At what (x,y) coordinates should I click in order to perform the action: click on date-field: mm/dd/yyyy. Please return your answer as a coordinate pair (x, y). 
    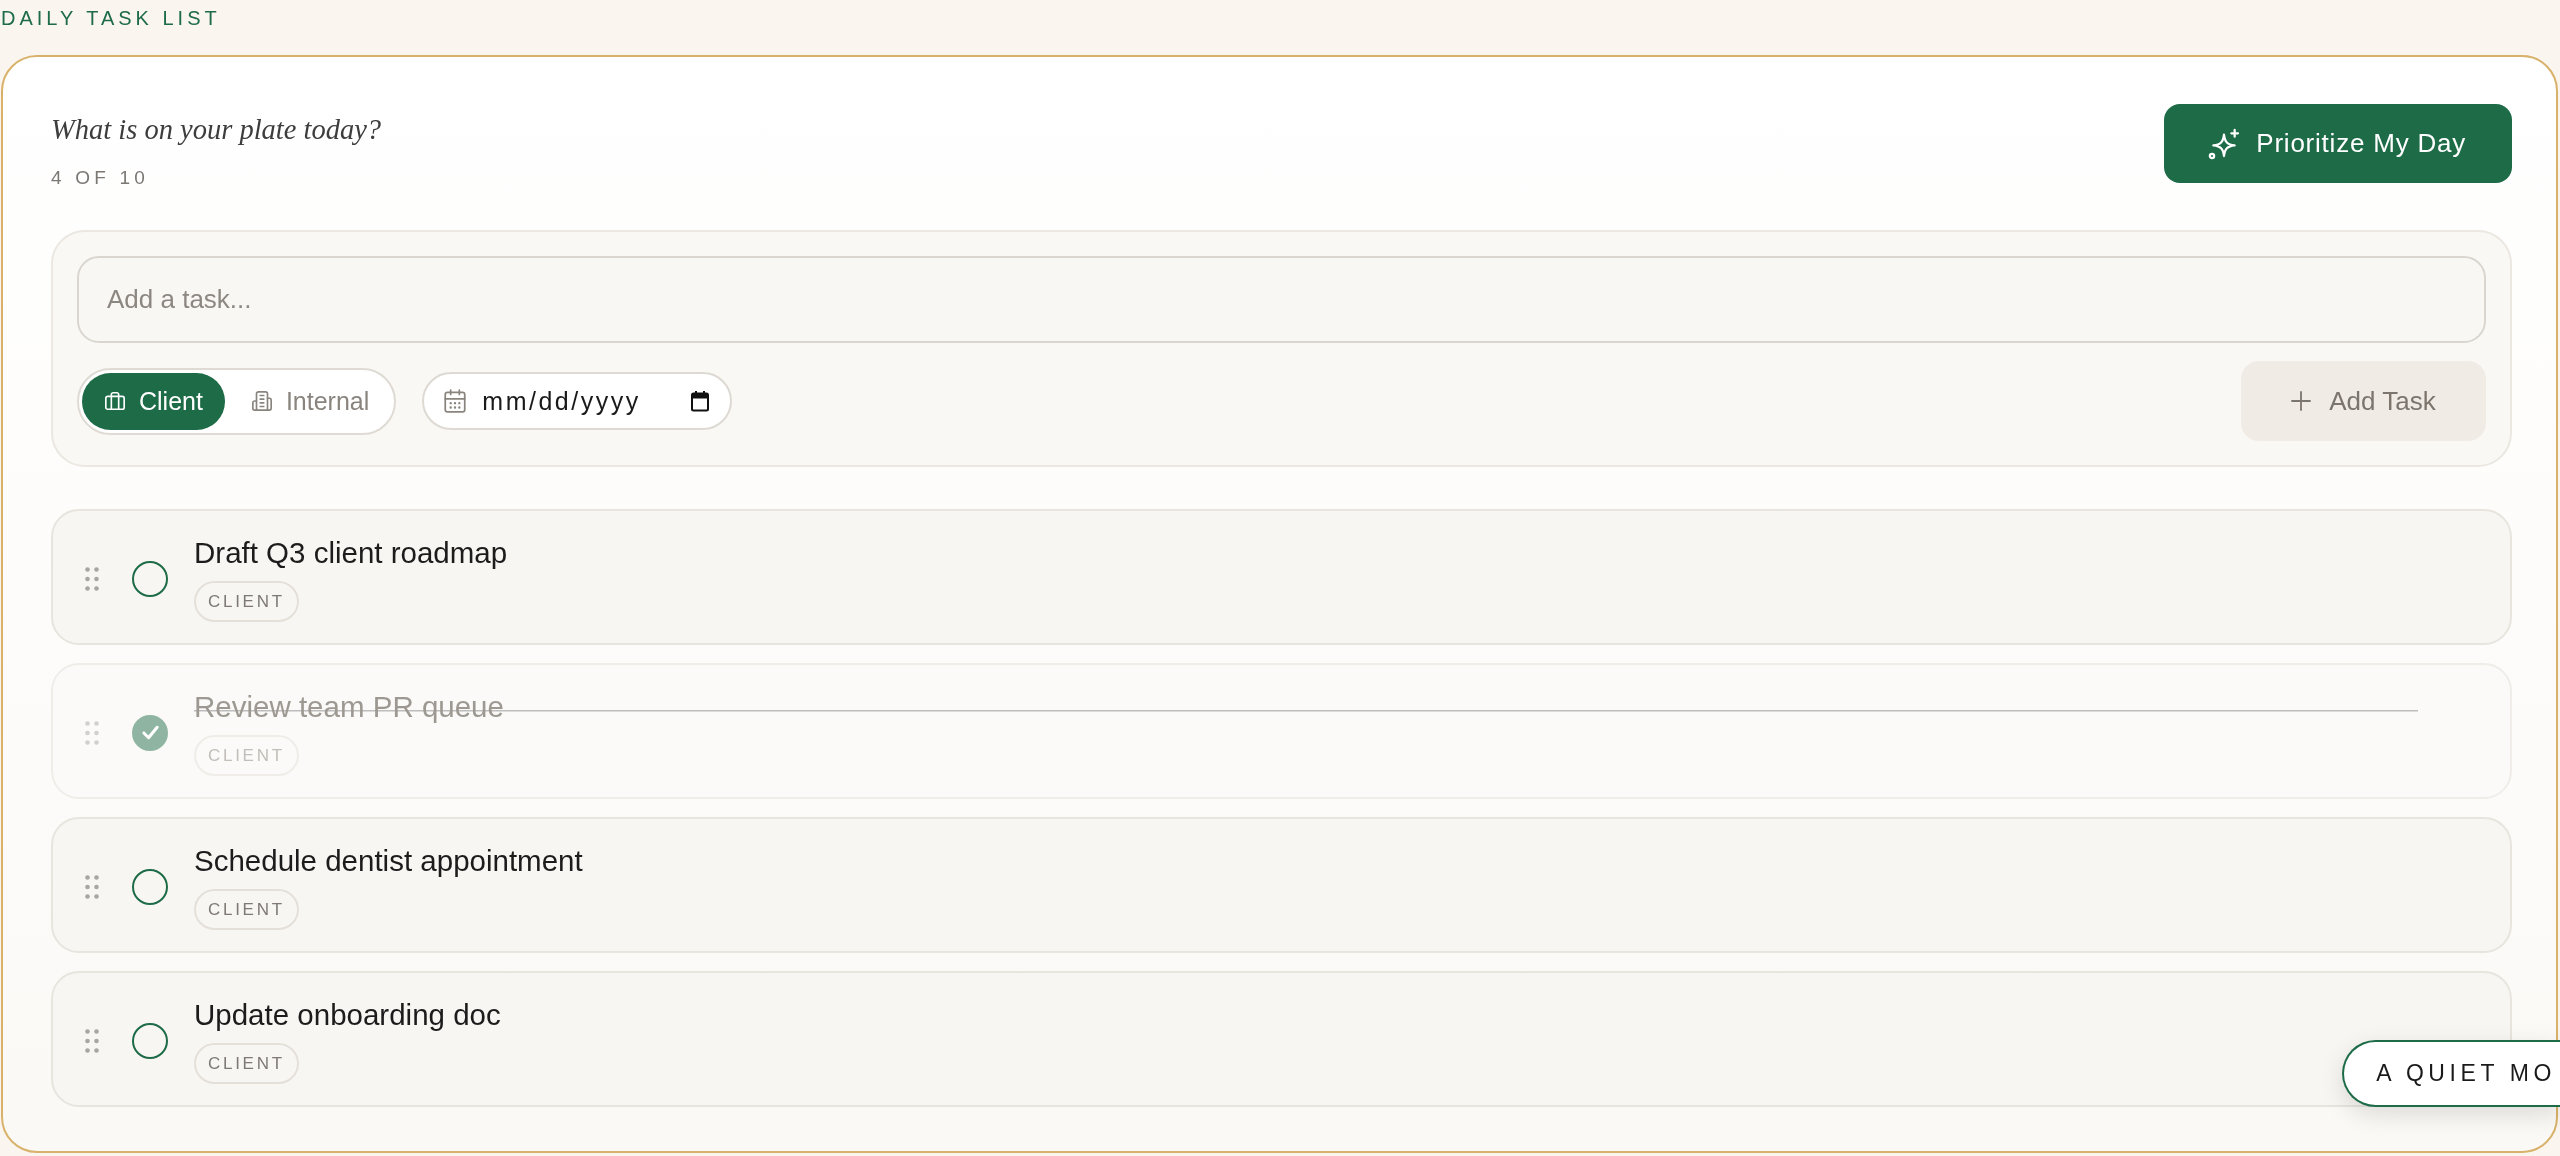
    Looking at the image, I should click on (577, 401).